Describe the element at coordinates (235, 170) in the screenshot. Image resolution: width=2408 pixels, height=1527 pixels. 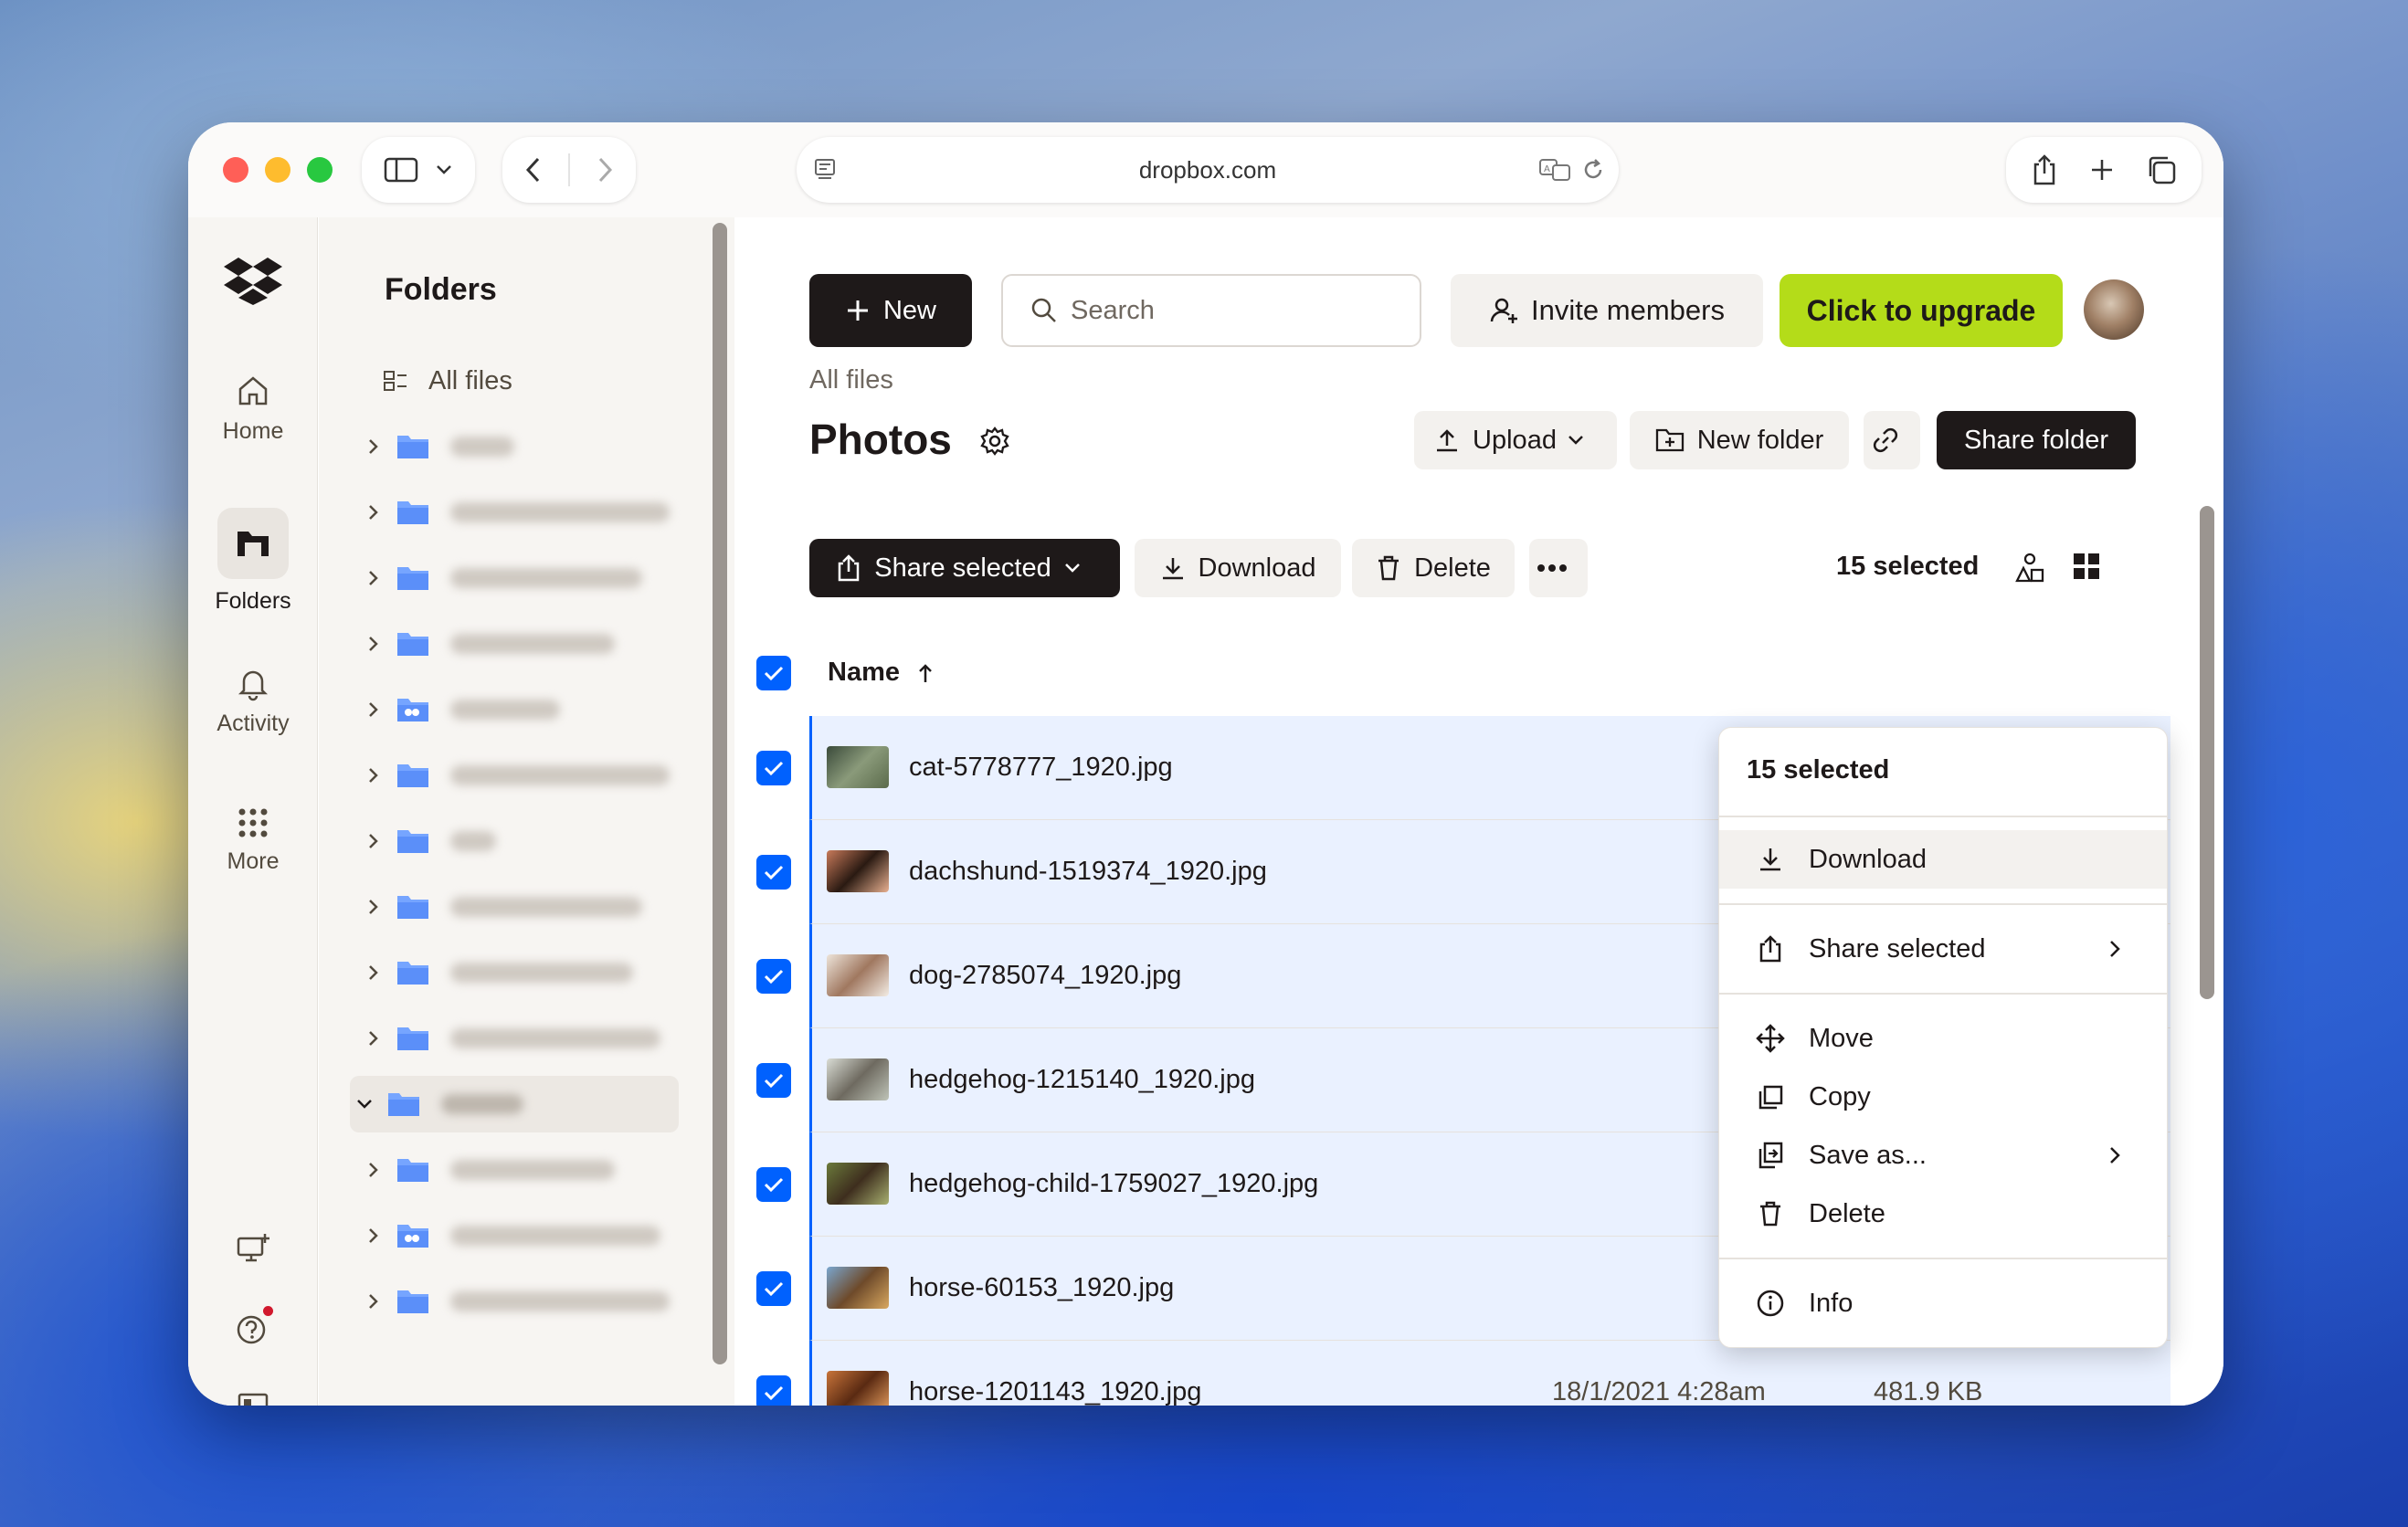
I see `close-window-button` at that location.